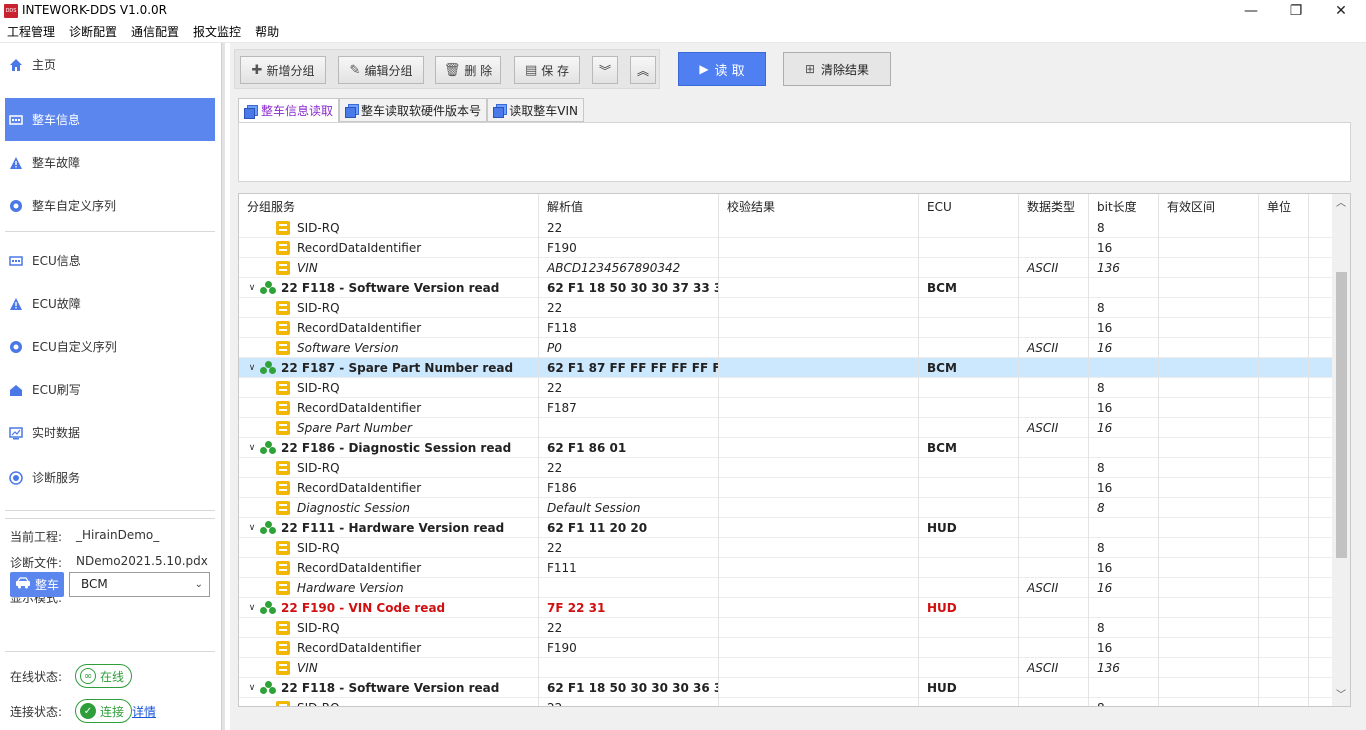 The height and width of the screenshot is (730, 1366). Describe the element at coordinates (110, 162) in the screenshot. I see `sidebar-item-vehicle-fault: 整车故障` at that location.